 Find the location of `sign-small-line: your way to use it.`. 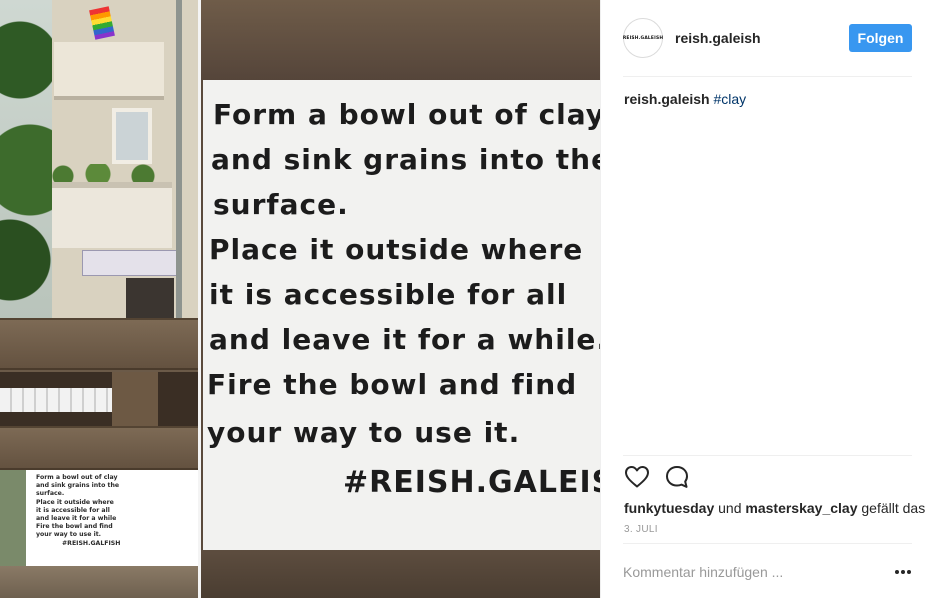

sign-small-line: your way to use it. is located at coordinates (69, 535).